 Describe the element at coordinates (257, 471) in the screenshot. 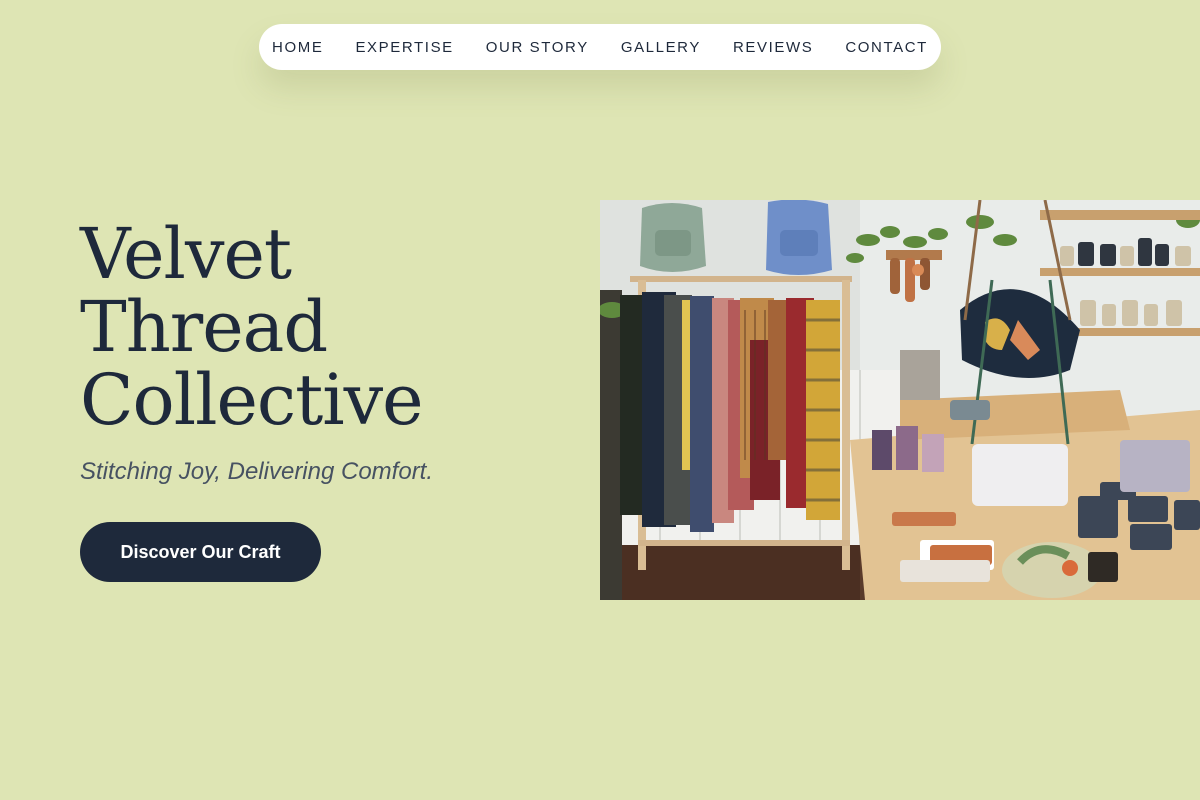

I see `hero-tagline: Stitching Joy, Delivering Comfort.` at that location.